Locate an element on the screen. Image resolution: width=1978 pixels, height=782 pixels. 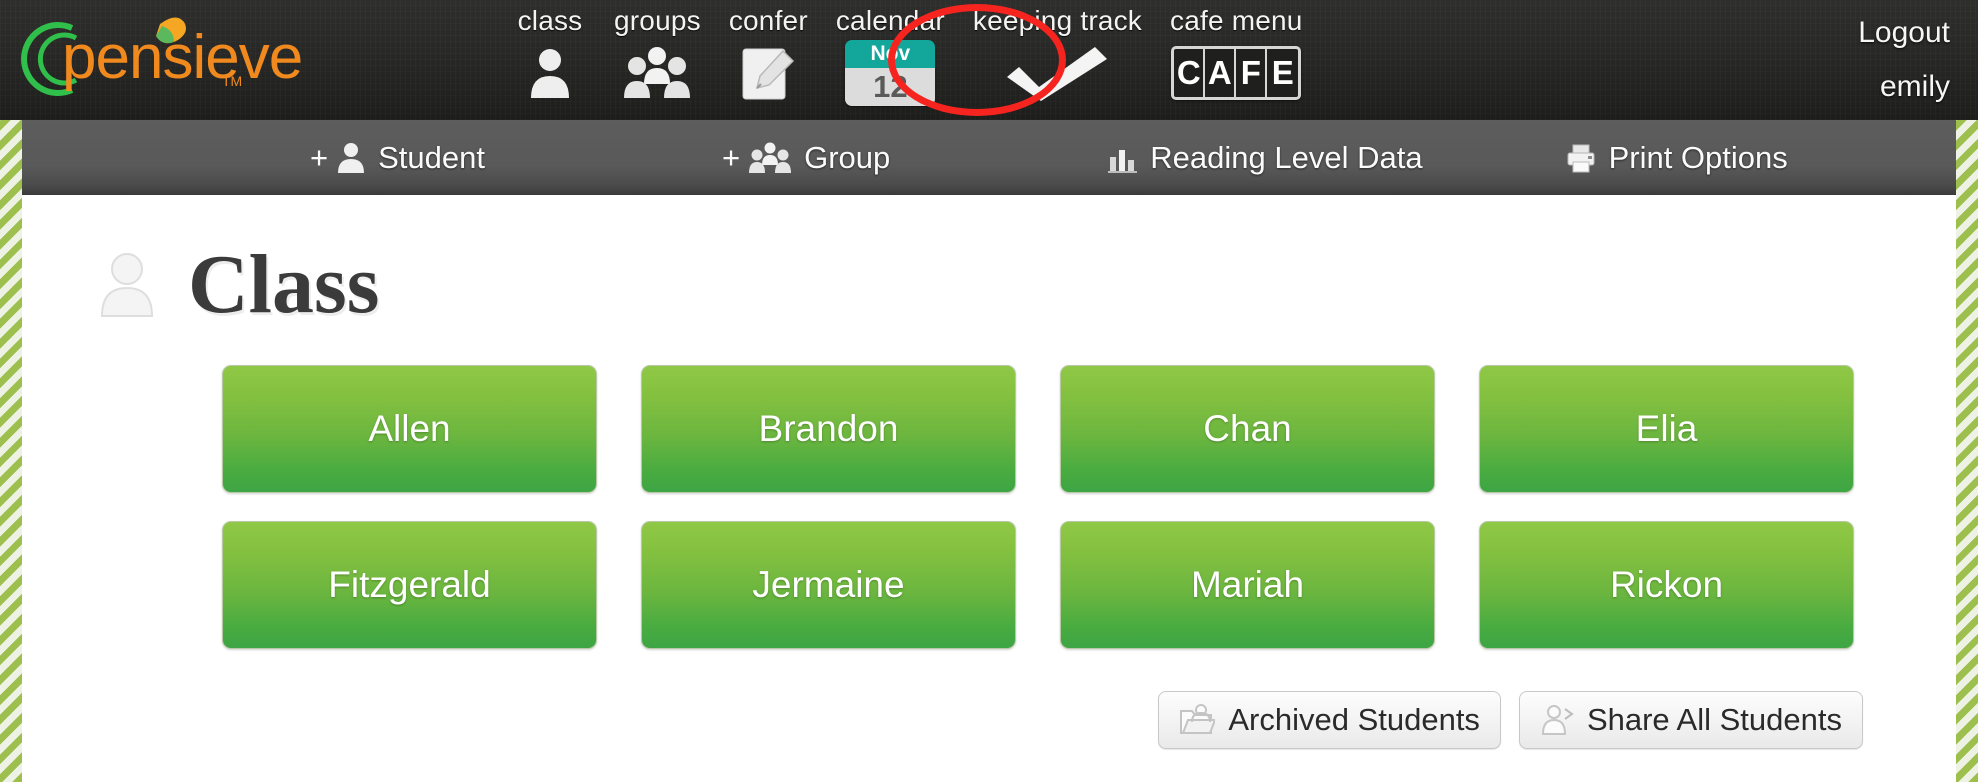
nav-item-confer: confer is located at coordinates (768, 52).